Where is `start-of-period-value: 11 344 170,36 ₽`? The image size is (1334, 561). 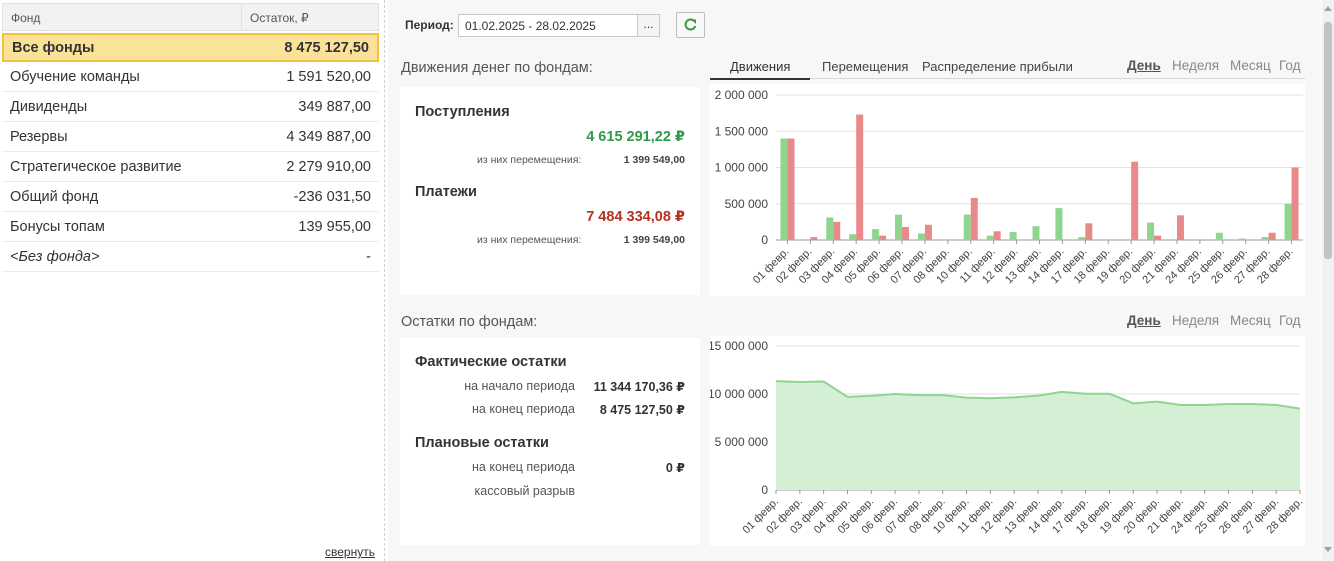 start-of-period-value: 11 344 170,36 ₽ is located at coordinates (639, 387).